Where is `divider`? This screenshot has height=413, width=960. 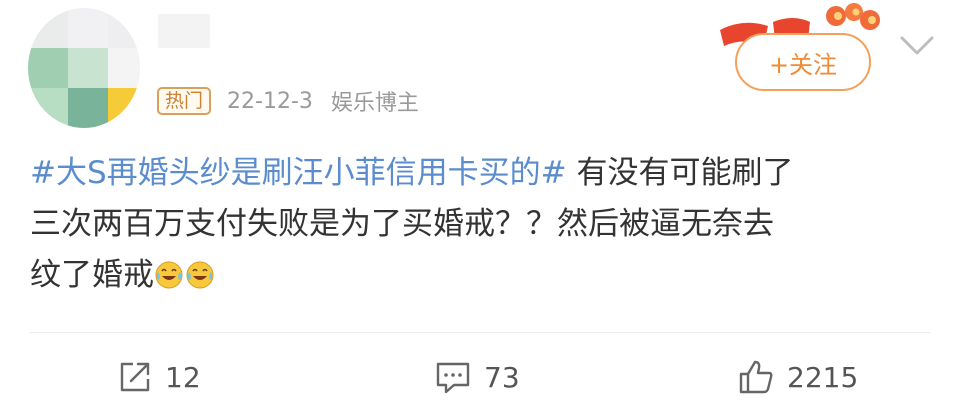 divider is located at coordinates (480, 332).